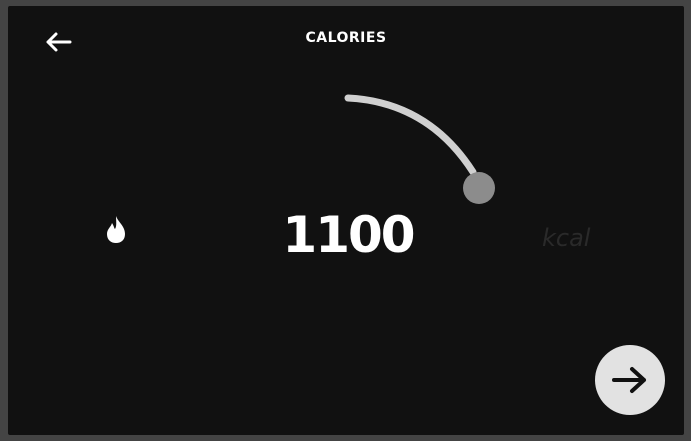 The image size is (691, 441). I want to click on arrow-right-icon, so click(629, 380).